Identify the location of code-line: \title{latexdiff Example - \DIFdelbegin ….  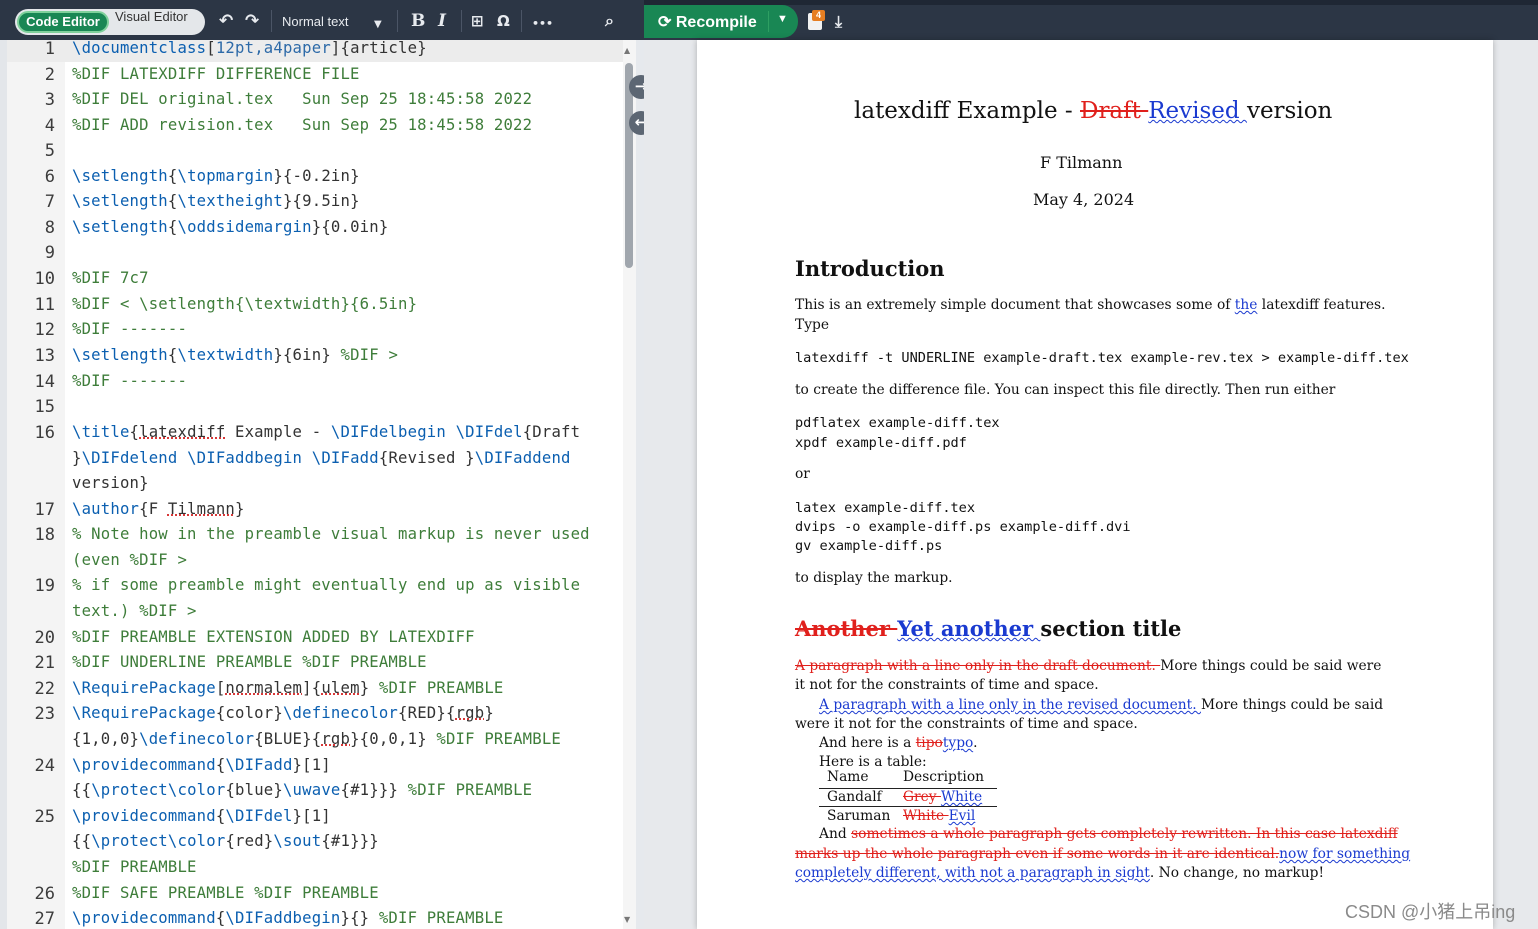
(326, 432).